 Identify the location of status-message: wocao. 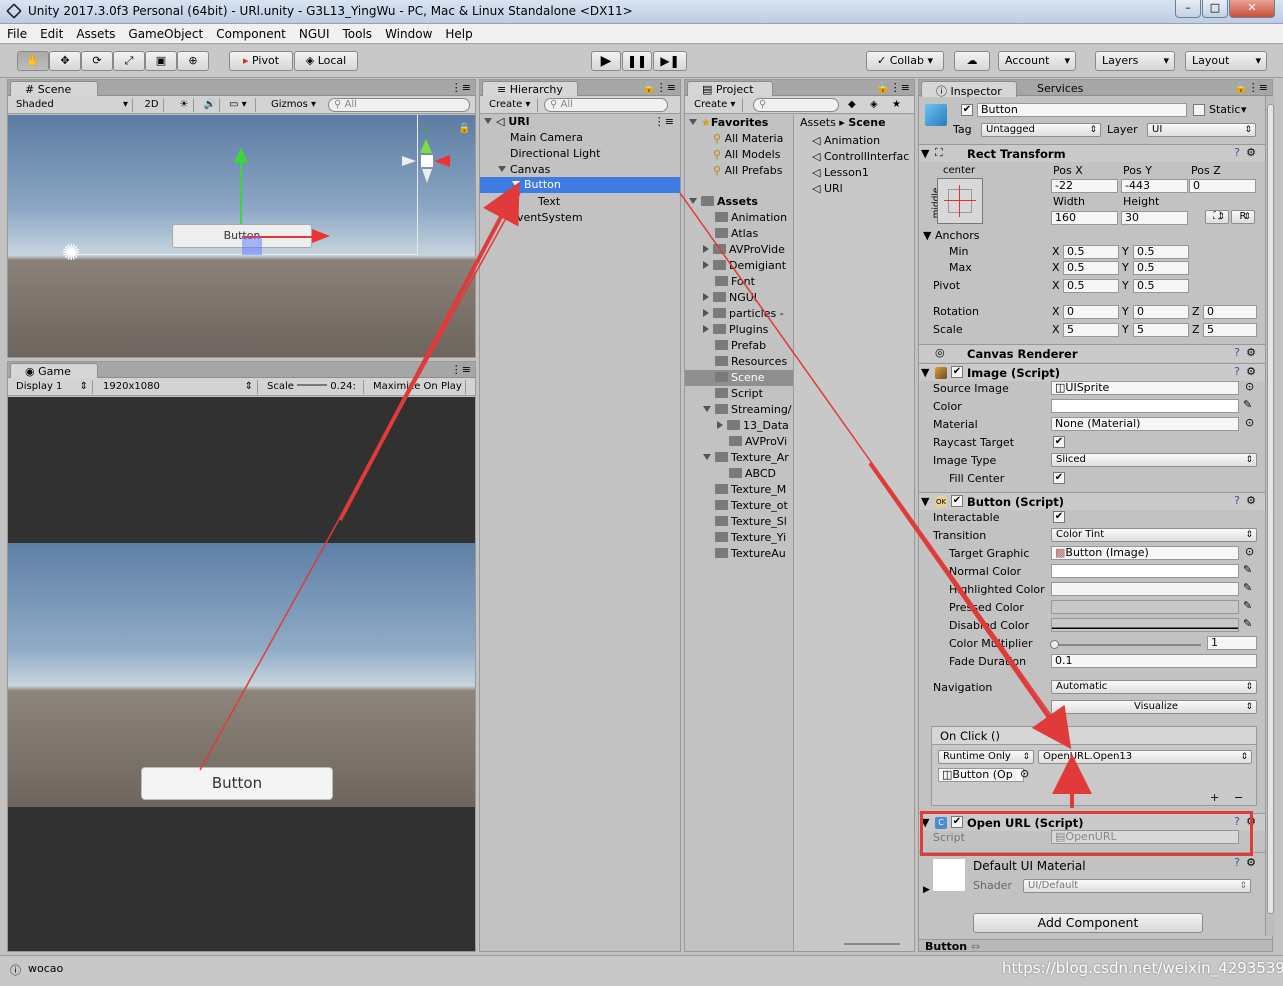
(45, 968).